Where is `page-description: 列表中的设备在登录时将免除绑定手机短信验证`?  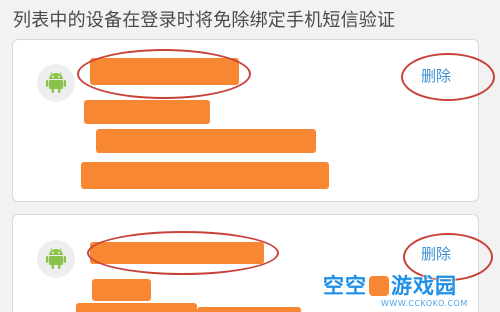 page-description: 列表中的设备在登录时将免除绑定手机短信验证 is located at coordinates (204, 20).